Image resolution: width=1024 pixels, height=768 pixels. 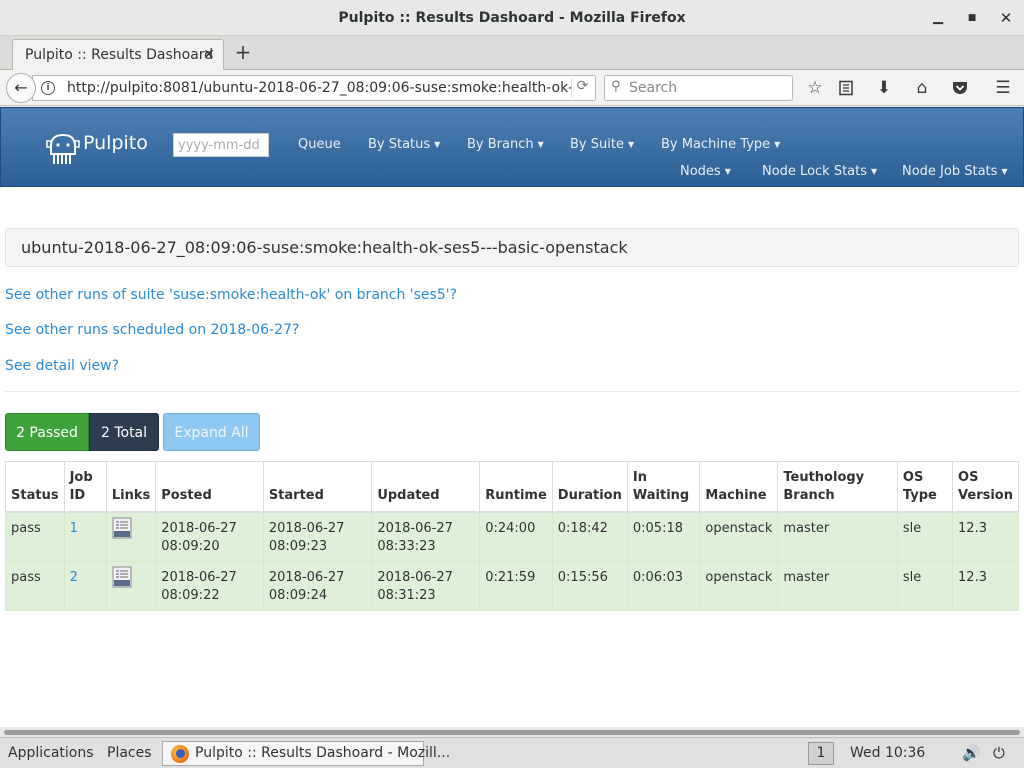 I want to click on home-icon: ⌂, so click(x=922, y=88).